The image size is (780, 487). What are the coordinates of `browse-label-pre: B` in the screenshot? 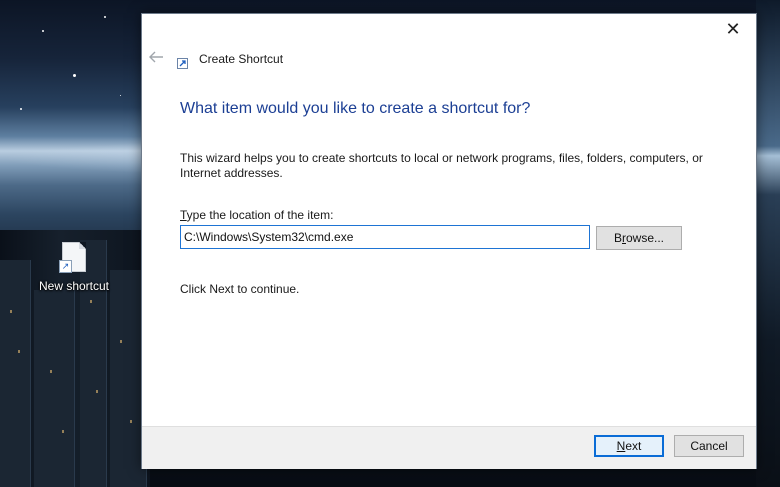 It's located at (617, 238).